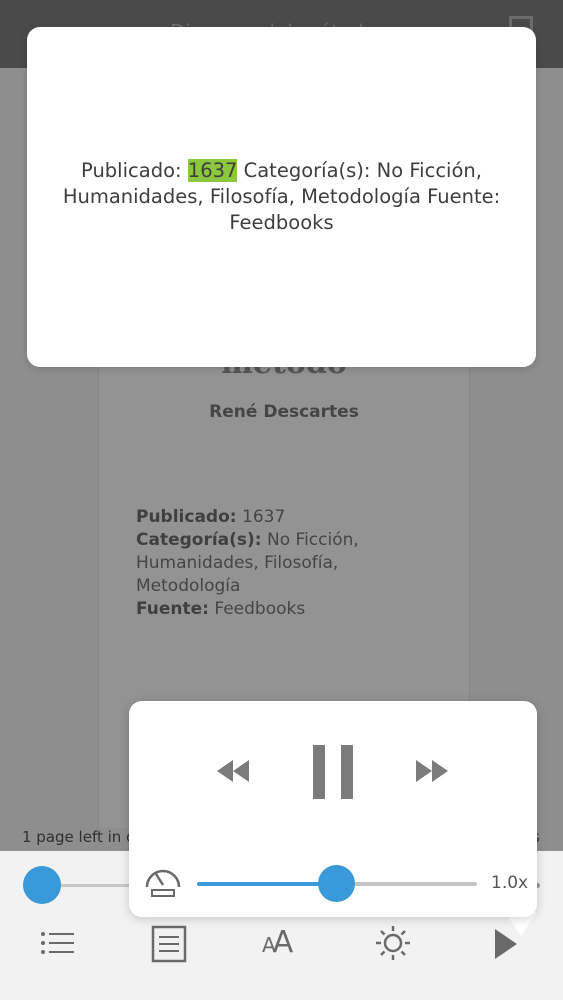 Image resolution: width=563 pixels, height=1000 pixels. Describe the element at coordinates (233, 771) in the screenshot. I see `rewind-icon` at that location.